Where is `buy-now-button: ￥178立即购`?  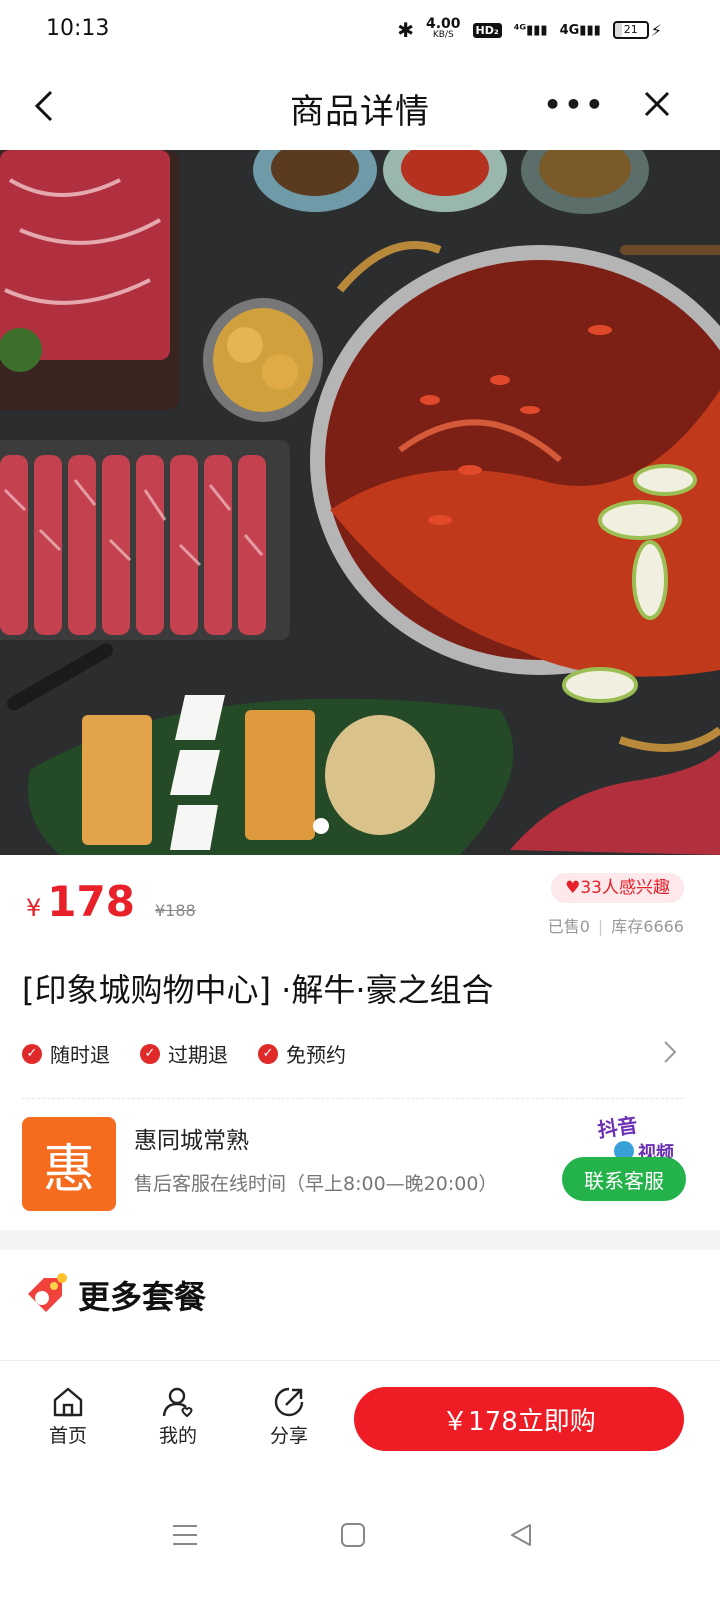
buy-now-button: ￥178立即购 is located at coordinates (519, 1419).